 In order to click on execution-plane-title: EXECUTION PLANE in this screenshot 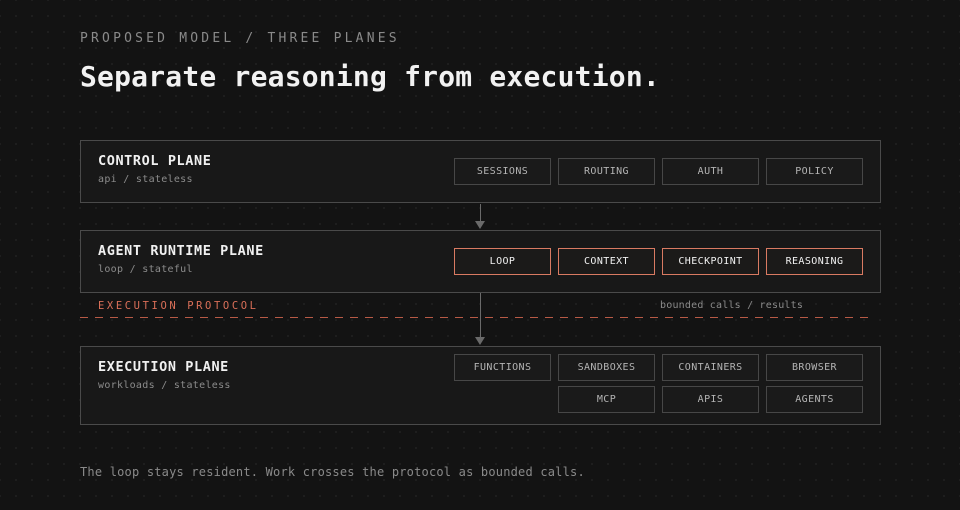, I will do `click(163, 367)`.